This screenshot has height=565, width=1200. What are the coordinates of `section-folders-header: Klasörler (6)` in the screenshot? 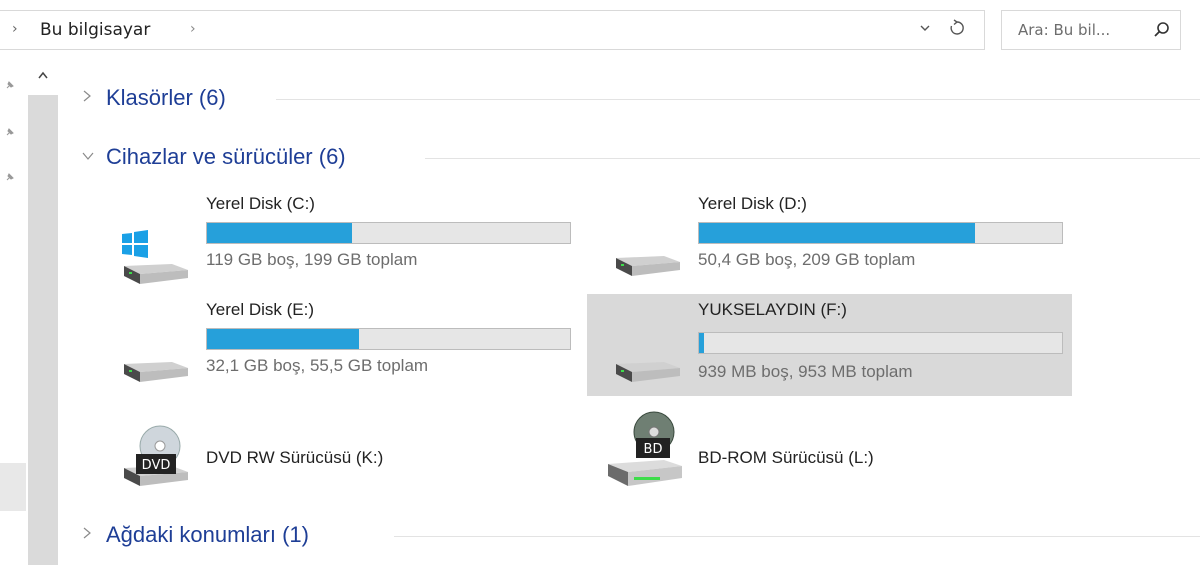 It's located at (153, 98).